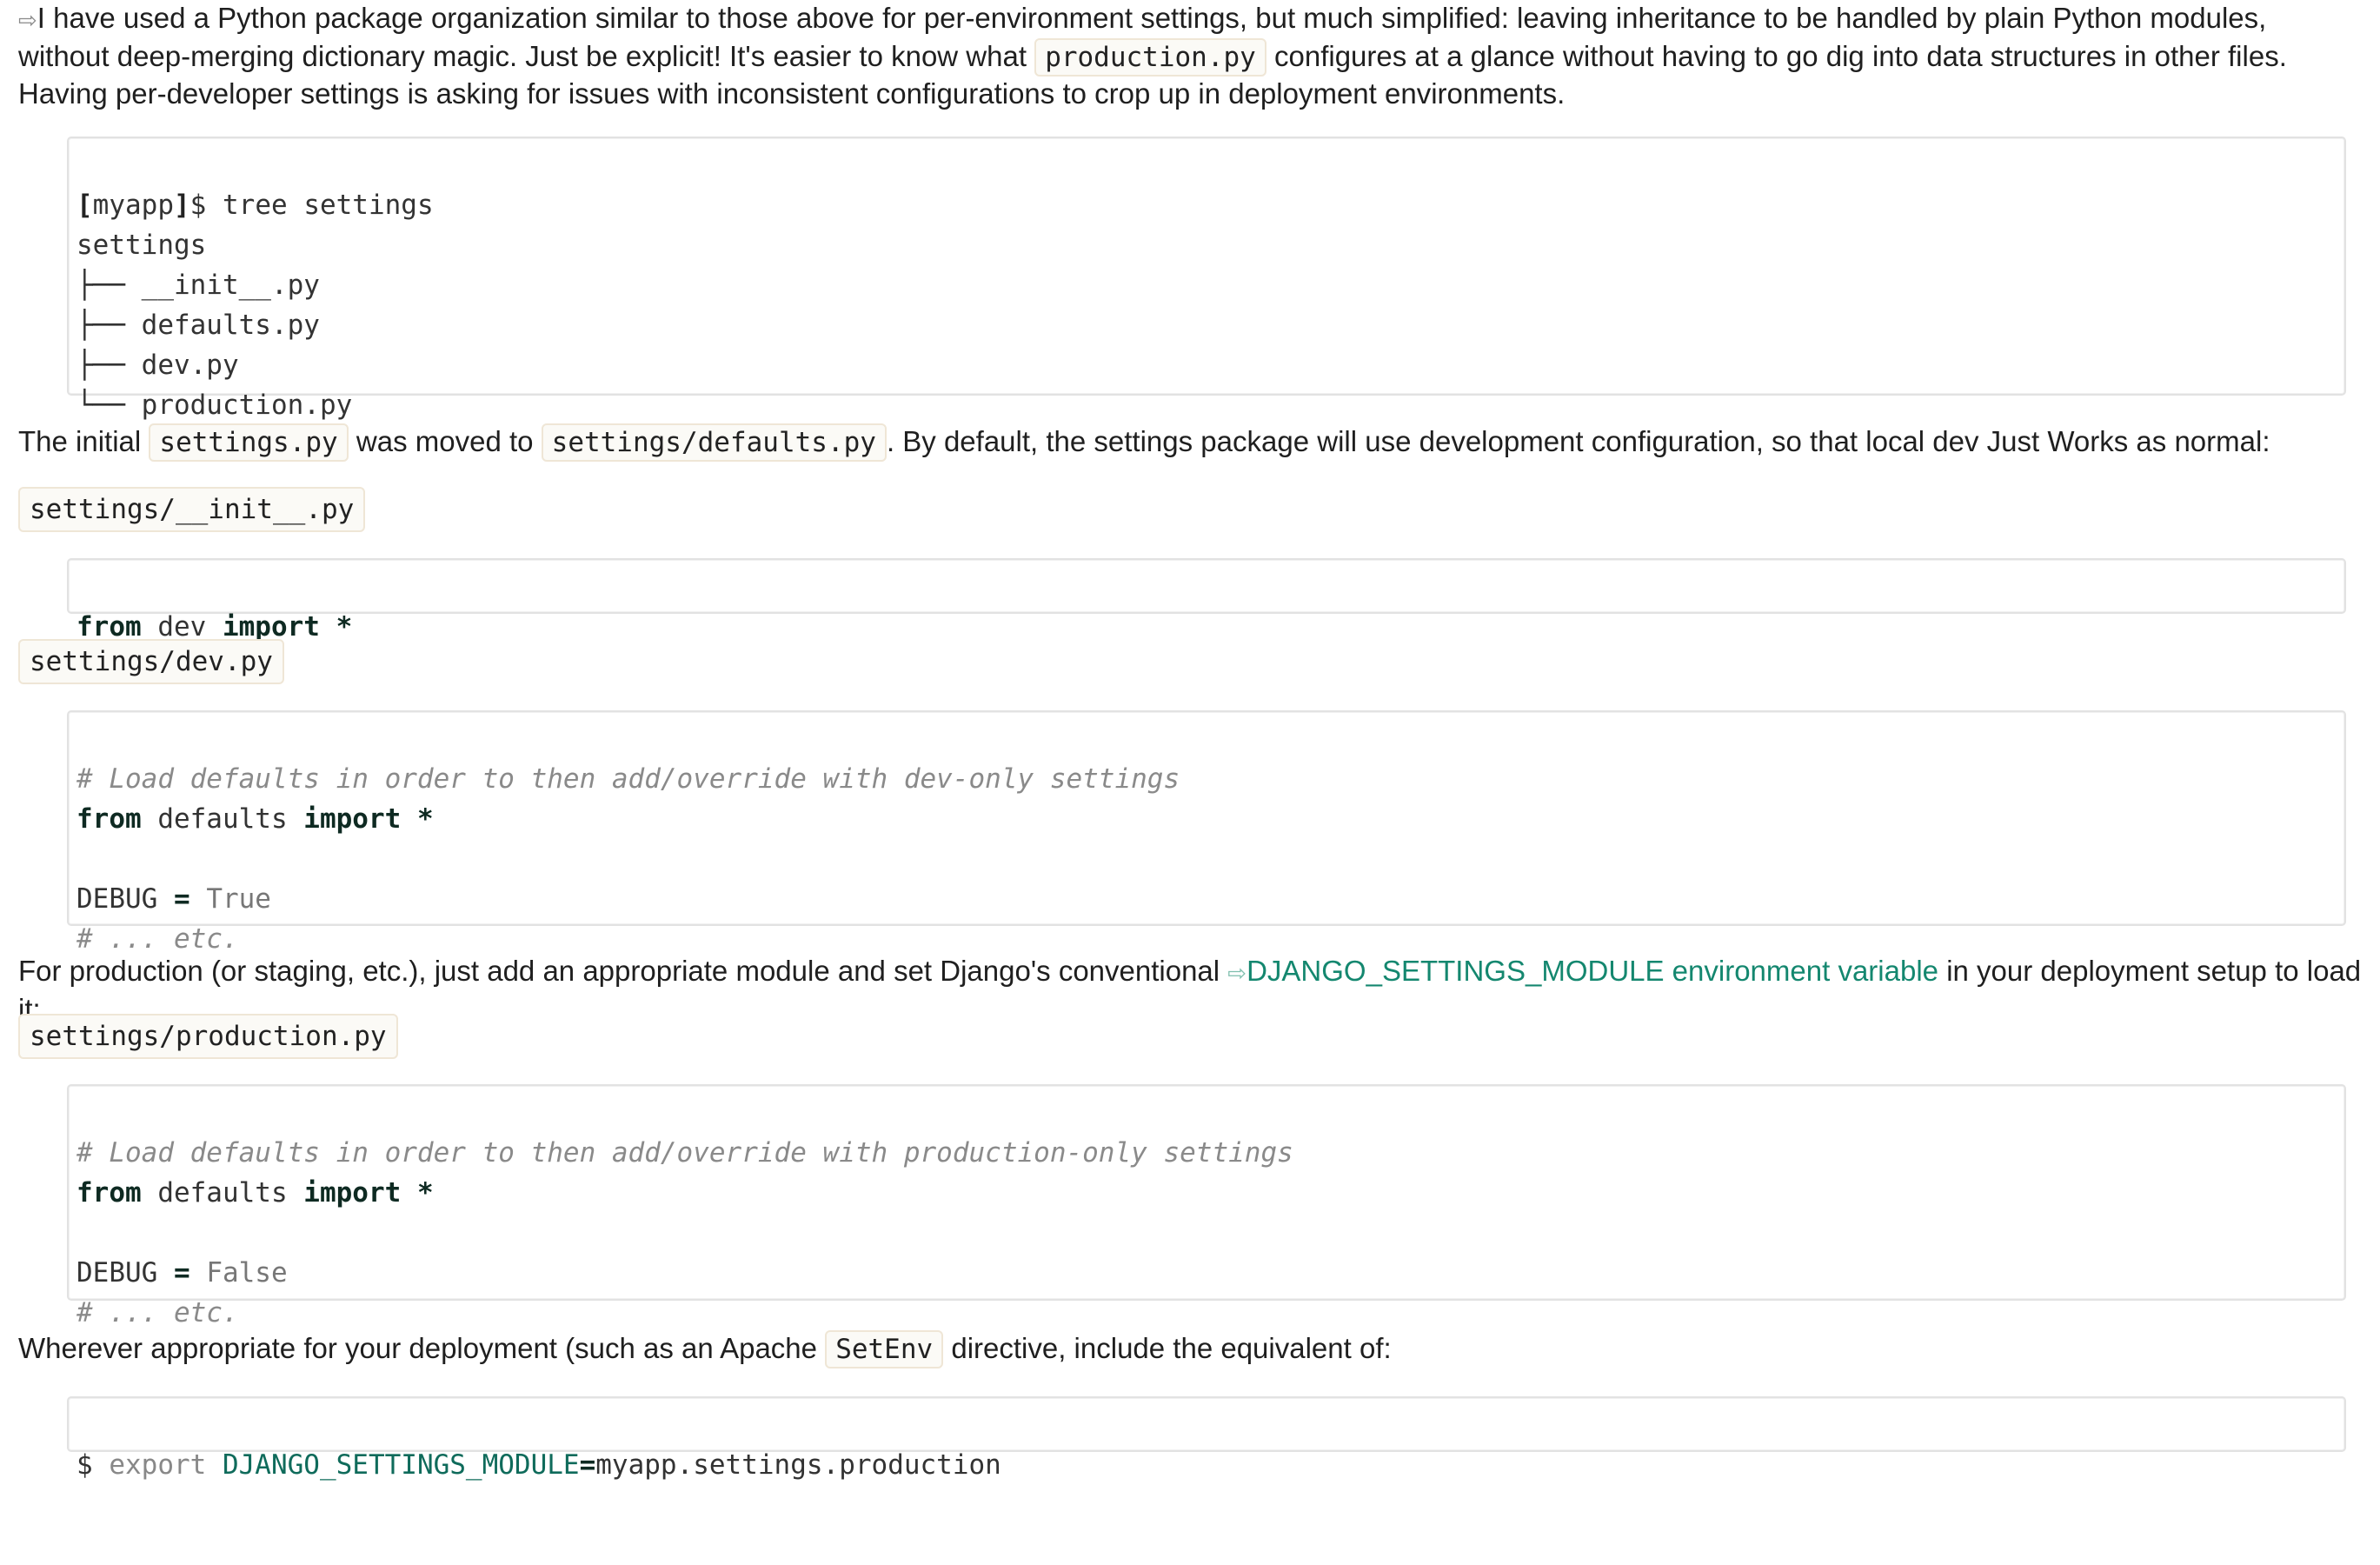 This screenshot has width=2380, height=1565. What do you see at coordinates (249, 443) in the screenshot?
I see `inline-code-settings: settings.py` at bounding box center [249, 443].